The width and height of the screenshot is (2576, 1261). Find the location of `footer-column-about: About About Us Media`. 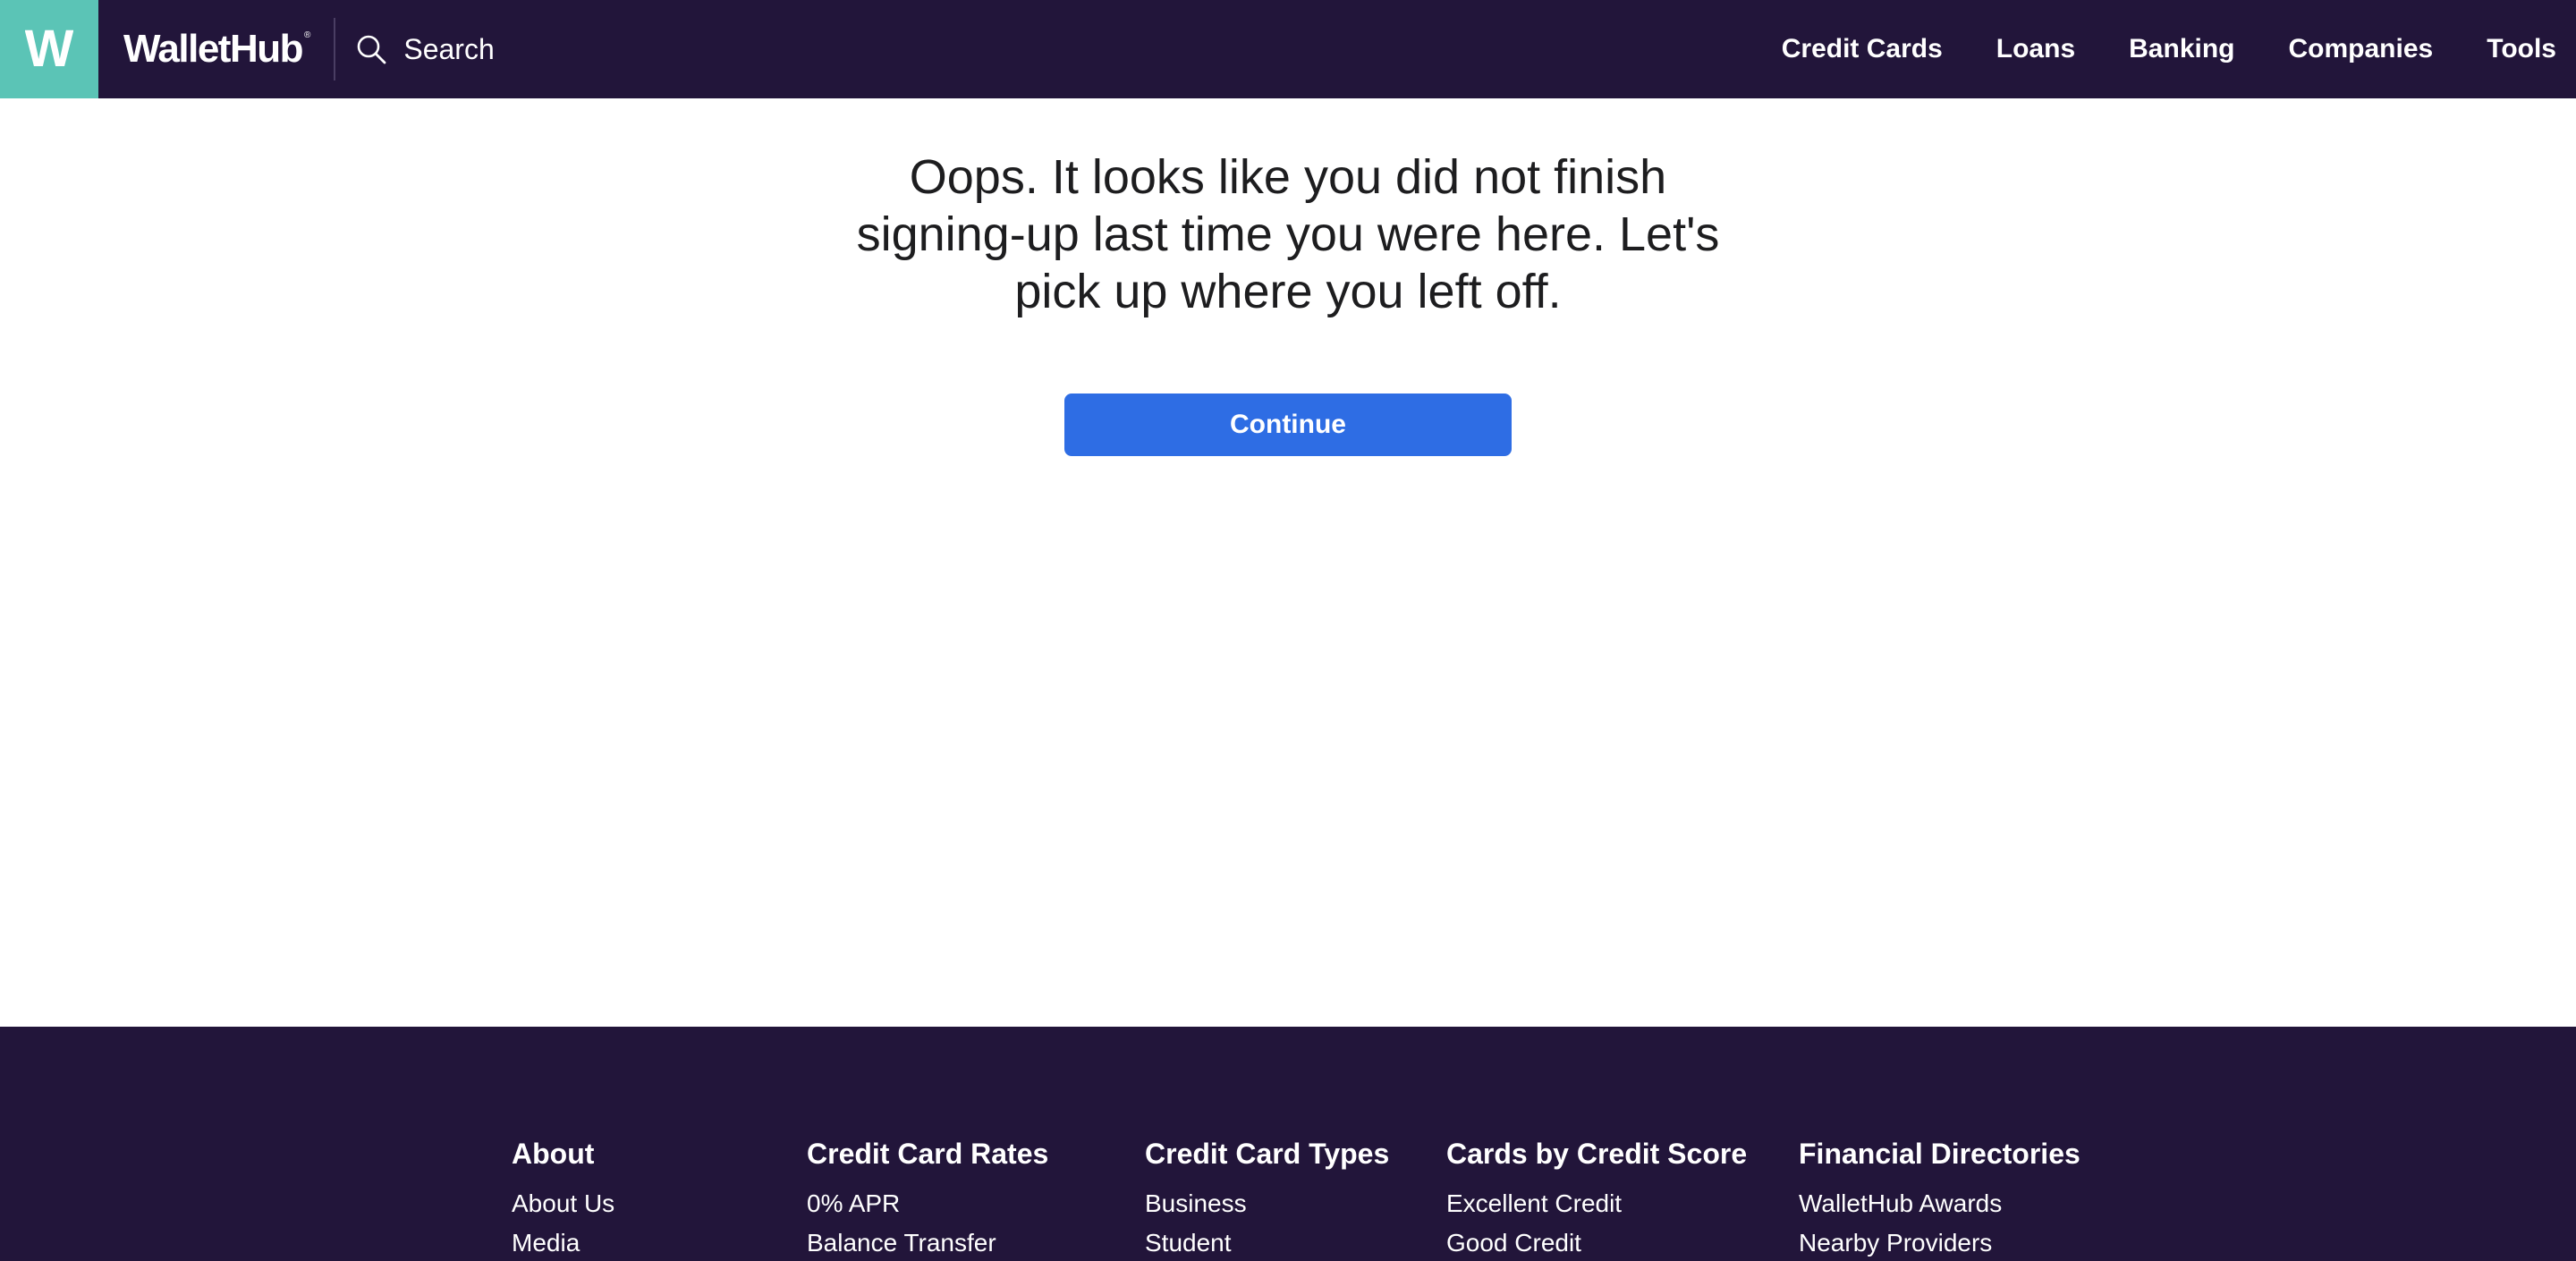

footer-column-about: About About Us Media is located at coordinates (563, 1198).